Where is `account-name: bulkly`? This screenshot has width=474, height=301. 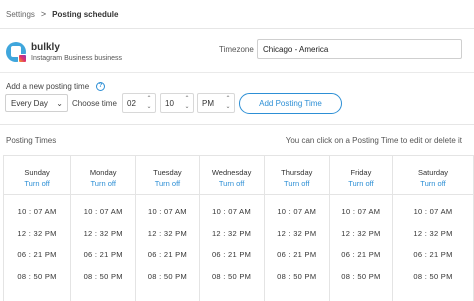
account-name: bulkly is located at coordinates (45, 47).